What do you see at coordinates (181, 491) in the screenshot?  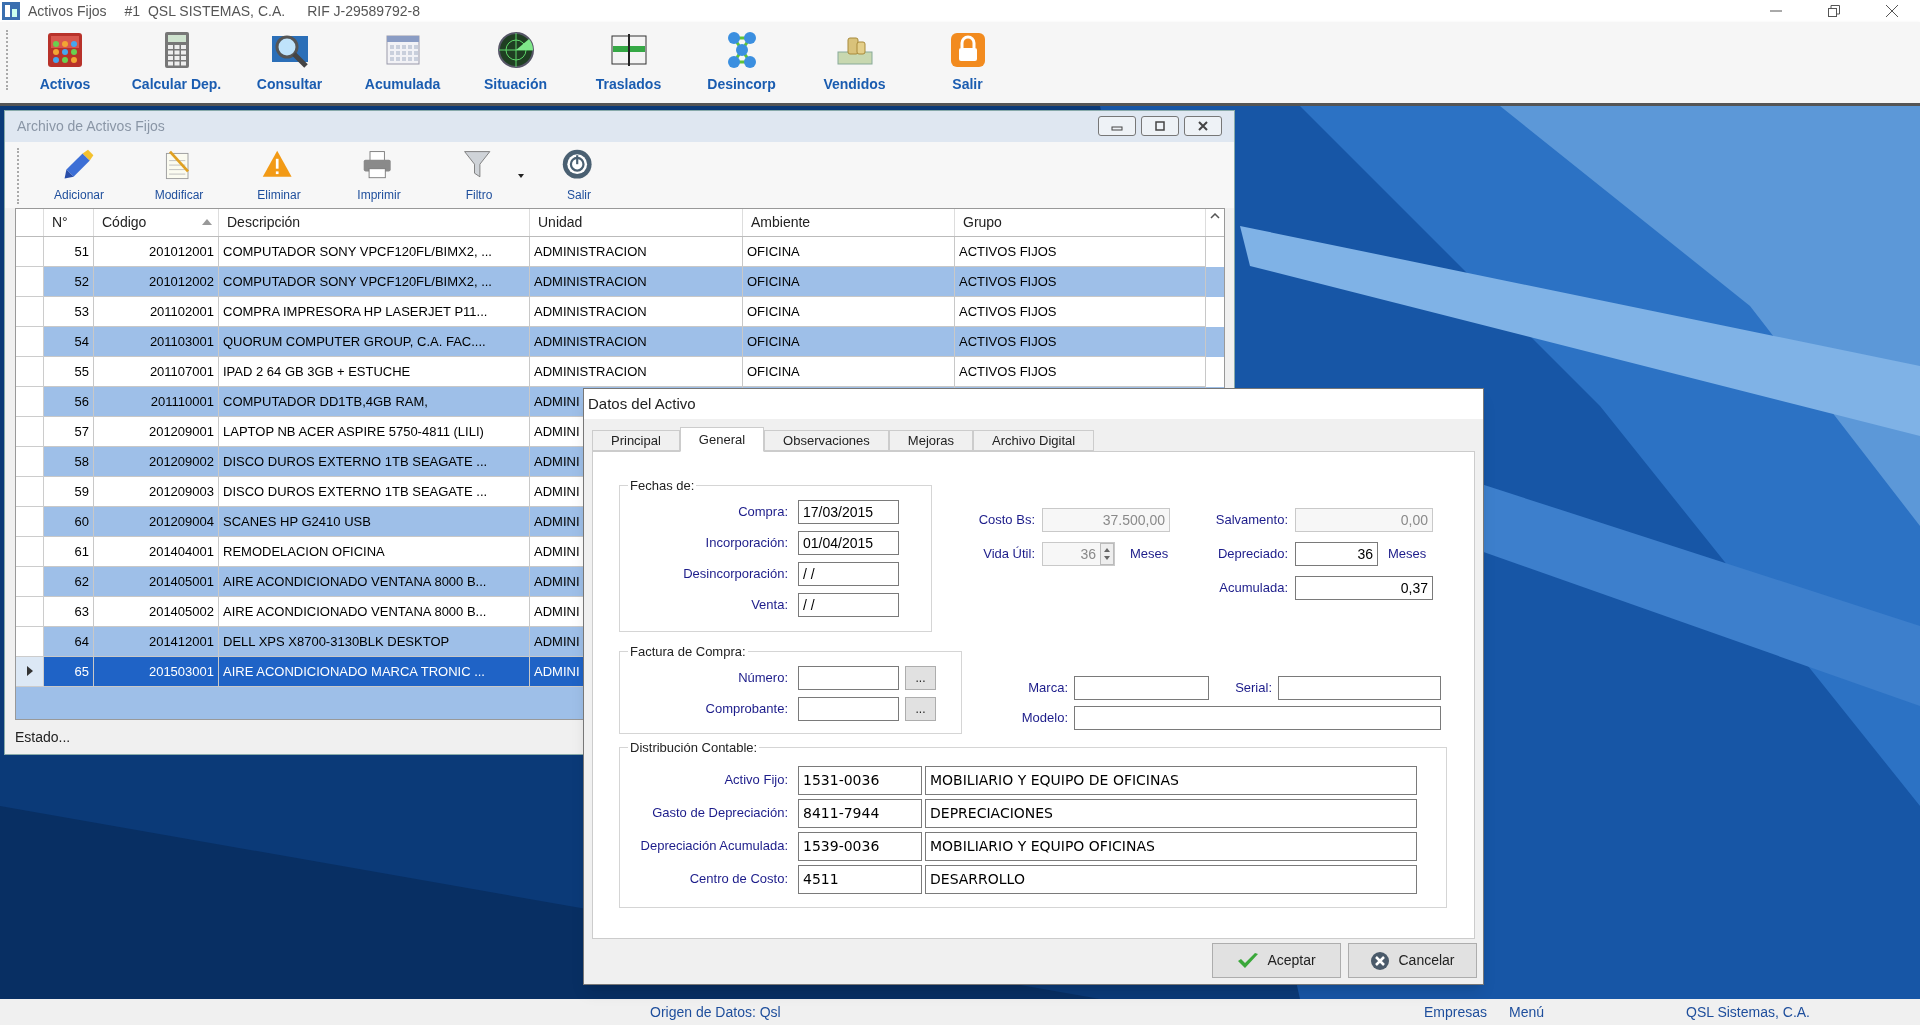 I see `table-cell-text: 201209003` at bounding box center [181, 491].